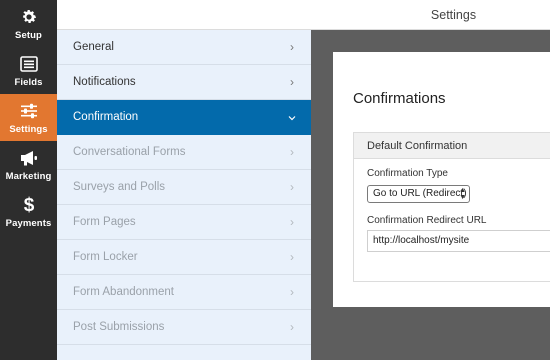  I want to click on menu-item-label: Post Submissions, so click(119, 327).